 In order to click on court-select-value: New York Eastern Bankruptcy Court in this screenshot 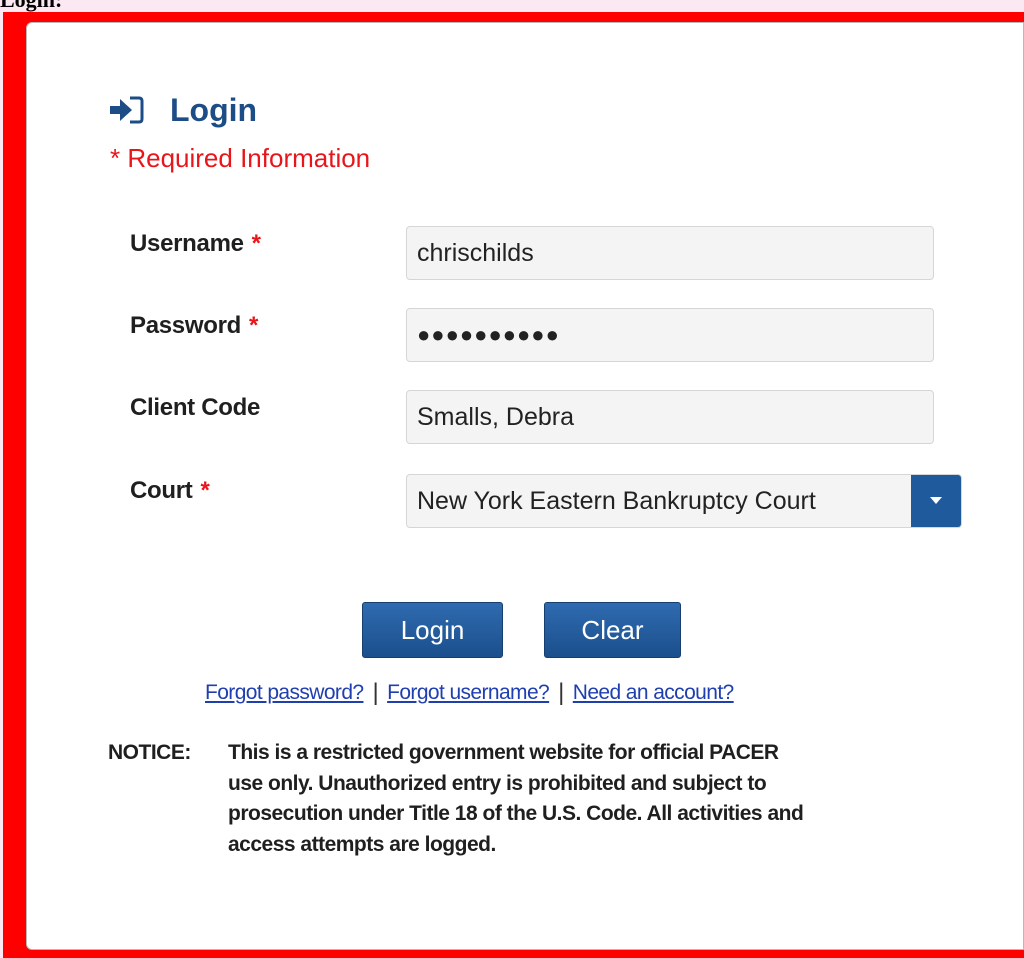, I will do `click(616, 501)`.